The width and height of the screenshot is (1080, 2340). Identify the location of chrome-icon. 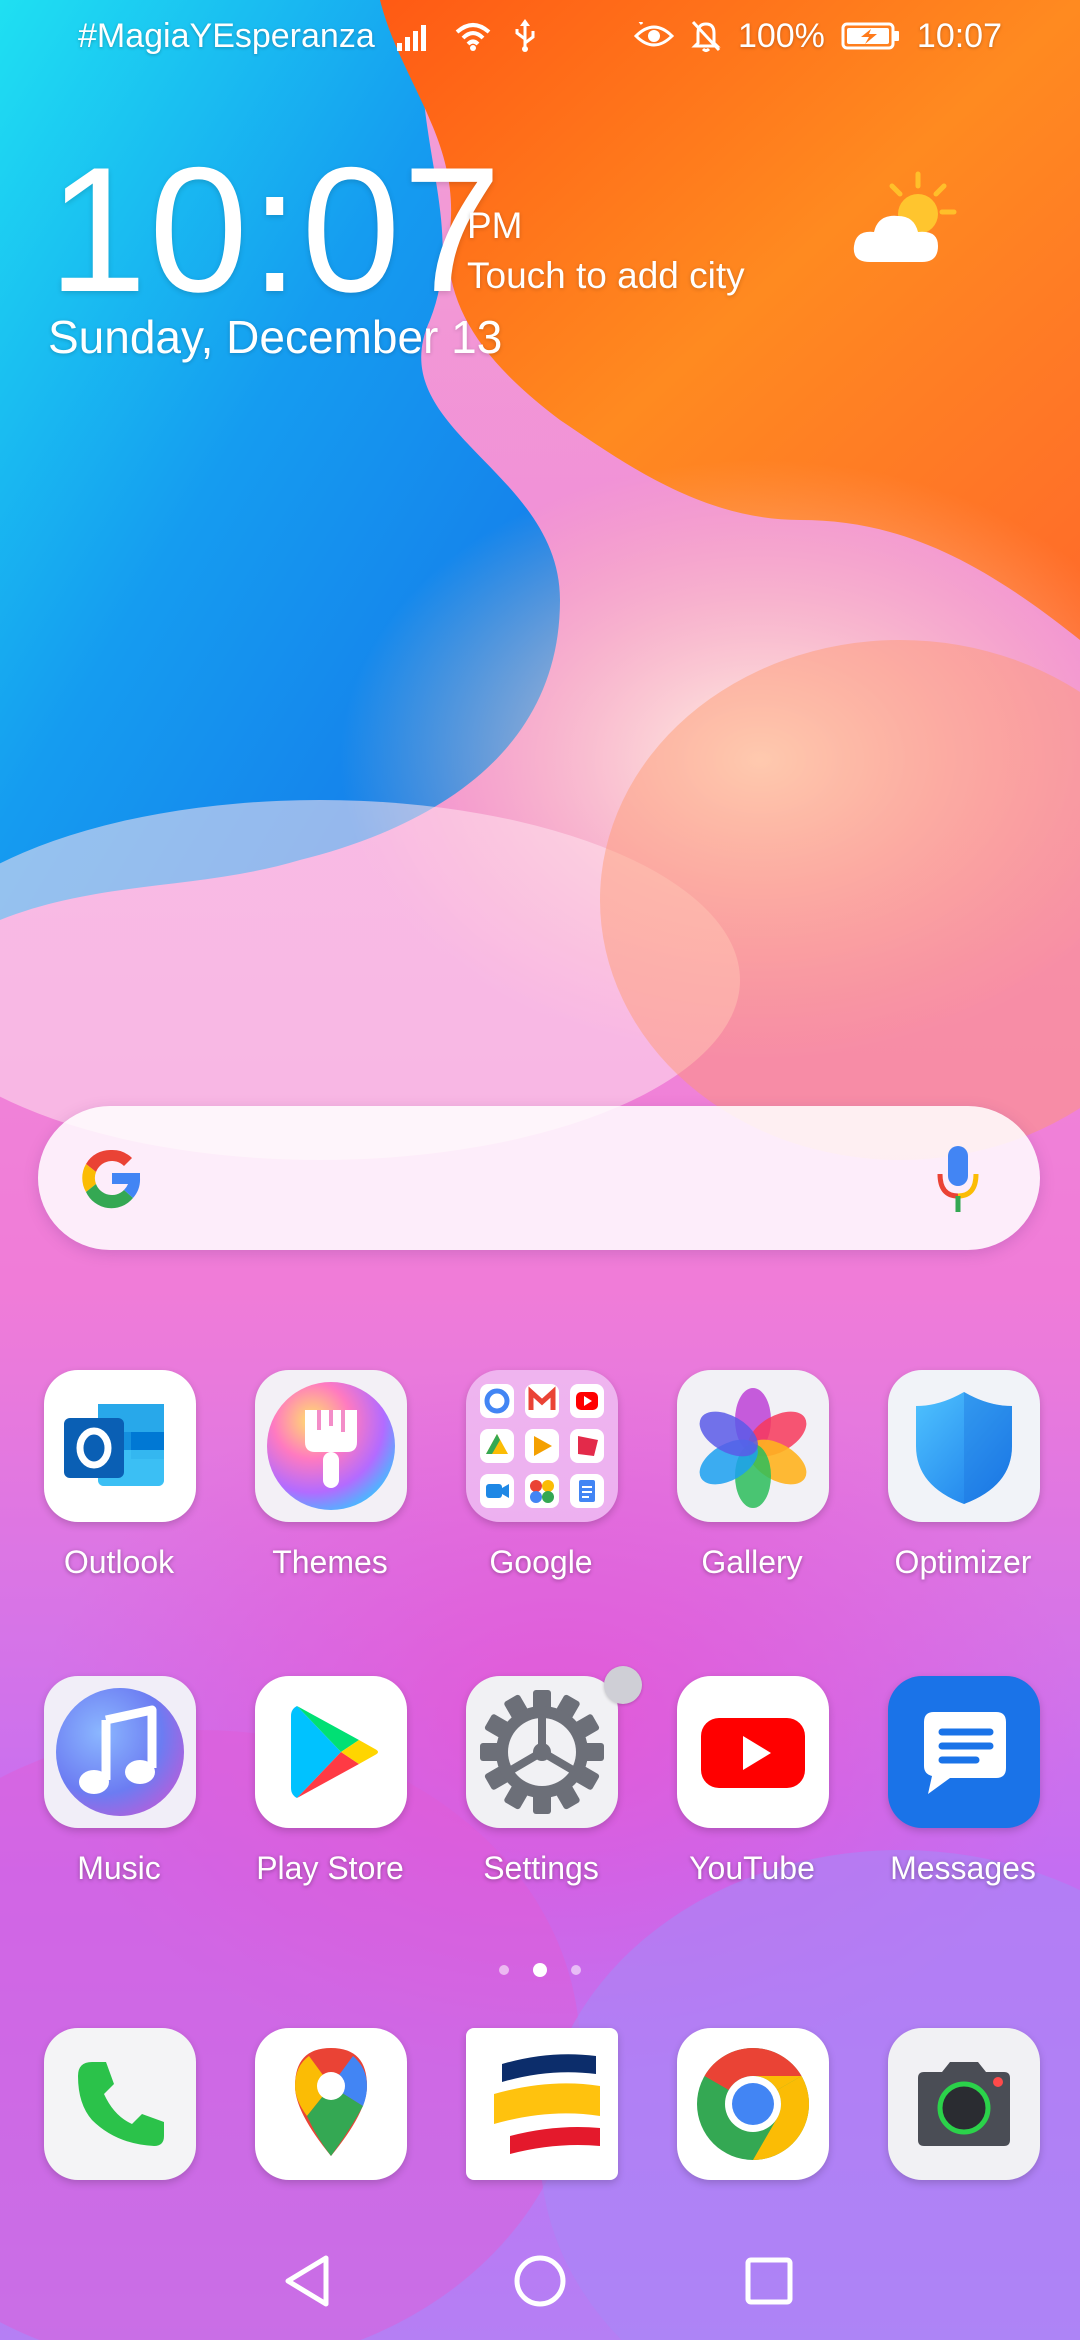
(753, 2104).